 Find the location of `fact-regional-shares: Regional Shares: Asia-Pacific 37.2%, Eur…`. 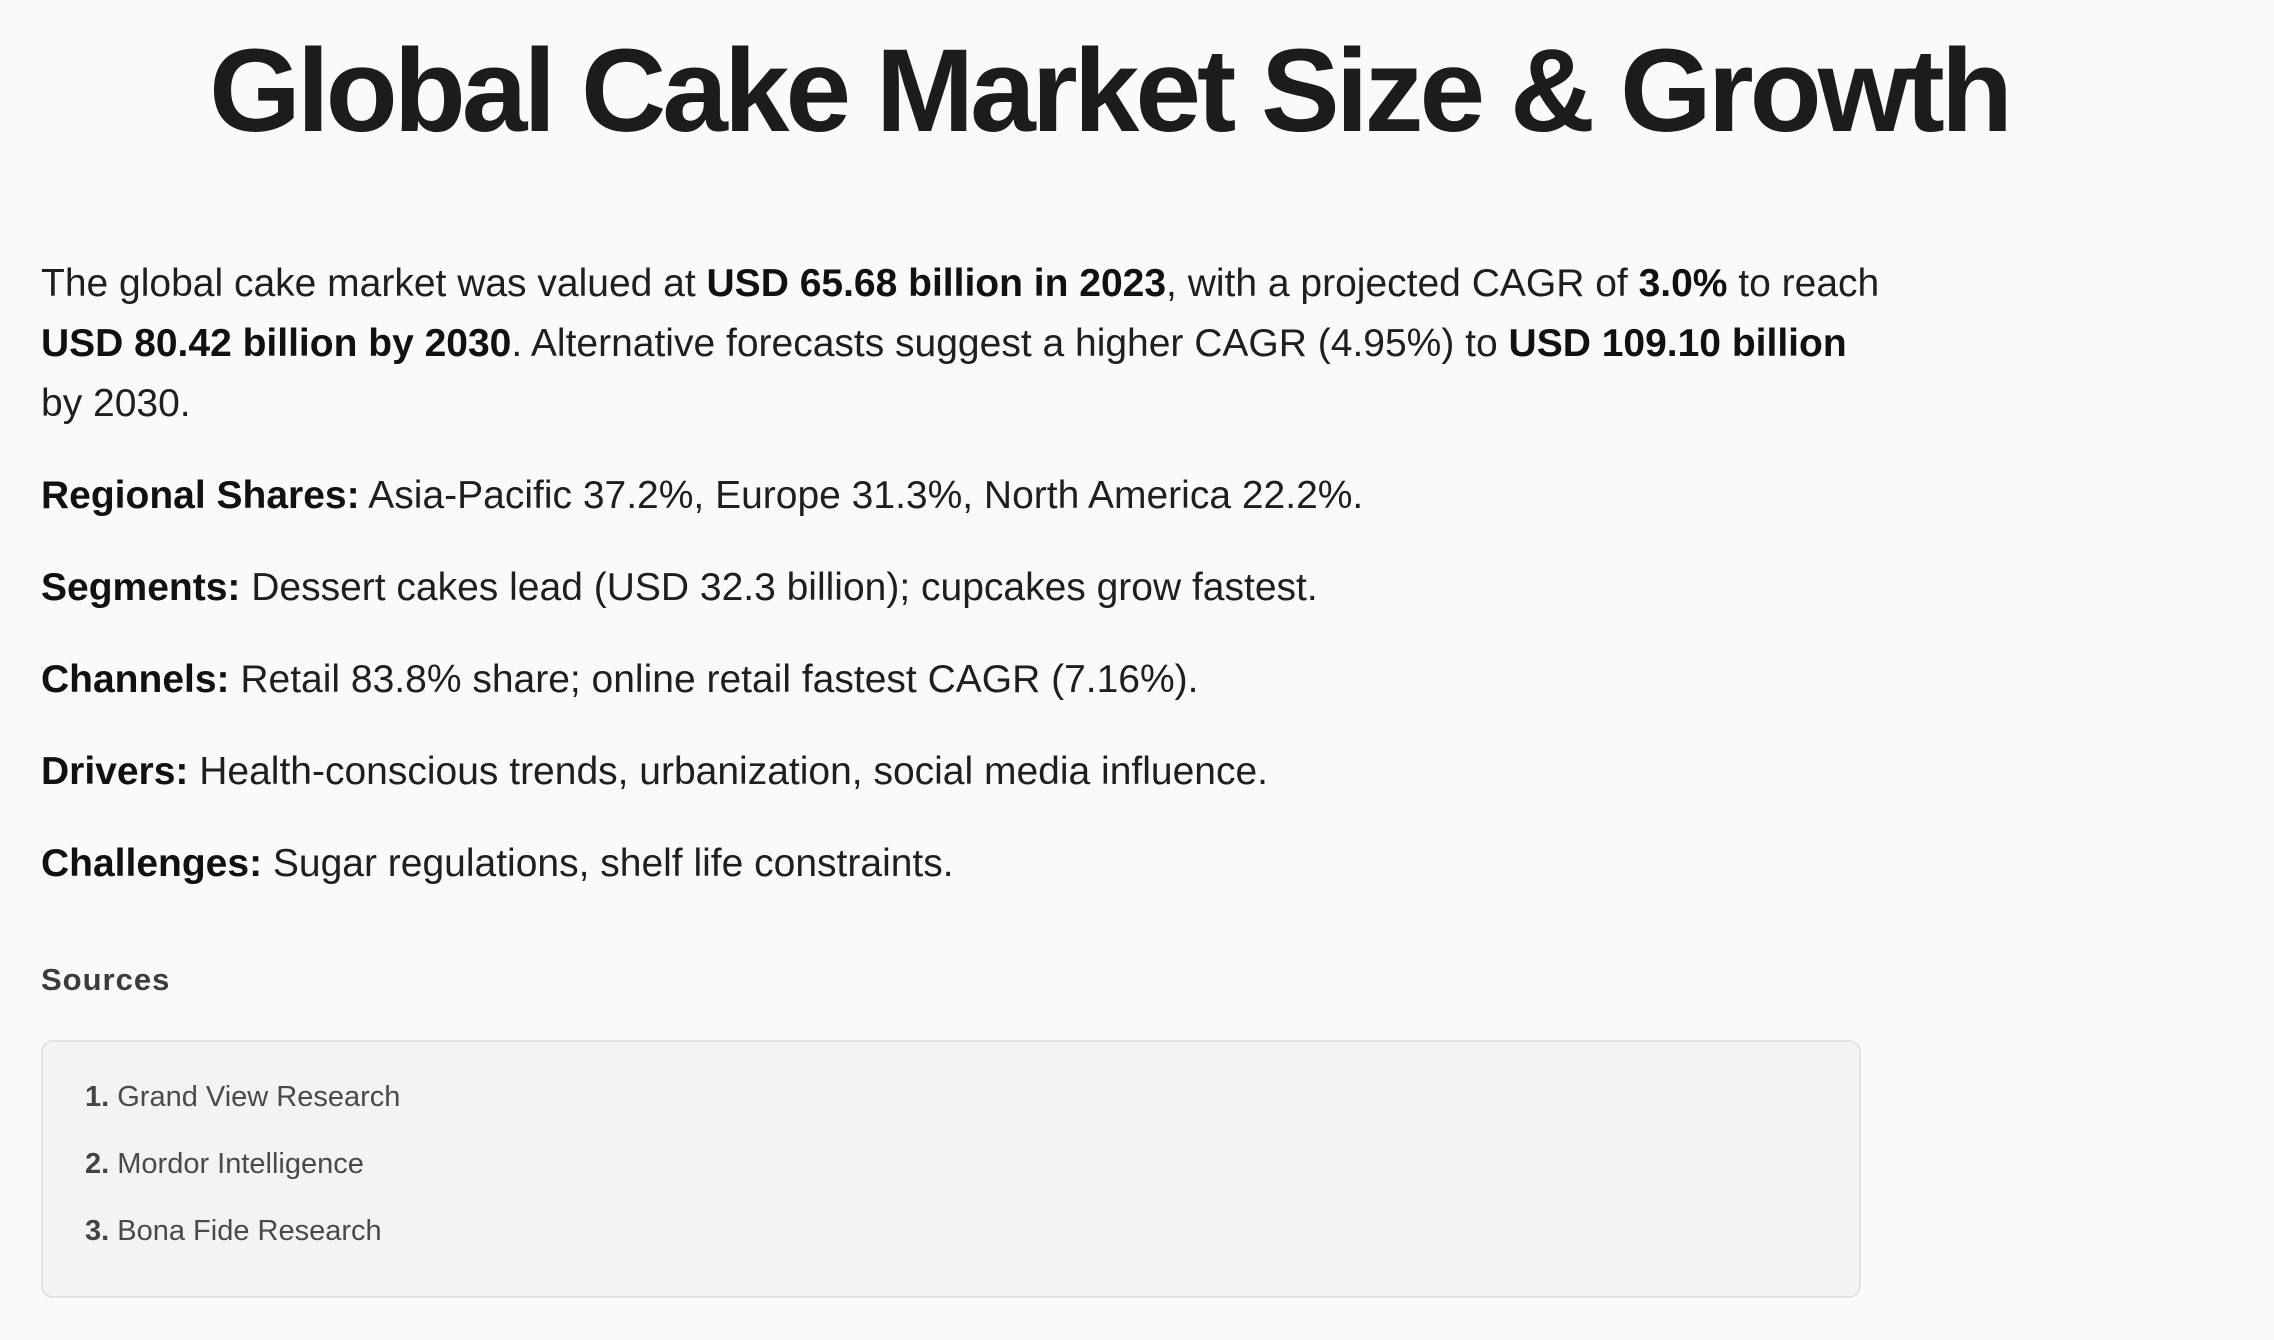

fact-regional-shares: Regional Shares: Asia-Pacific 37.2%, Eur… is located at coordinates (961, 496).